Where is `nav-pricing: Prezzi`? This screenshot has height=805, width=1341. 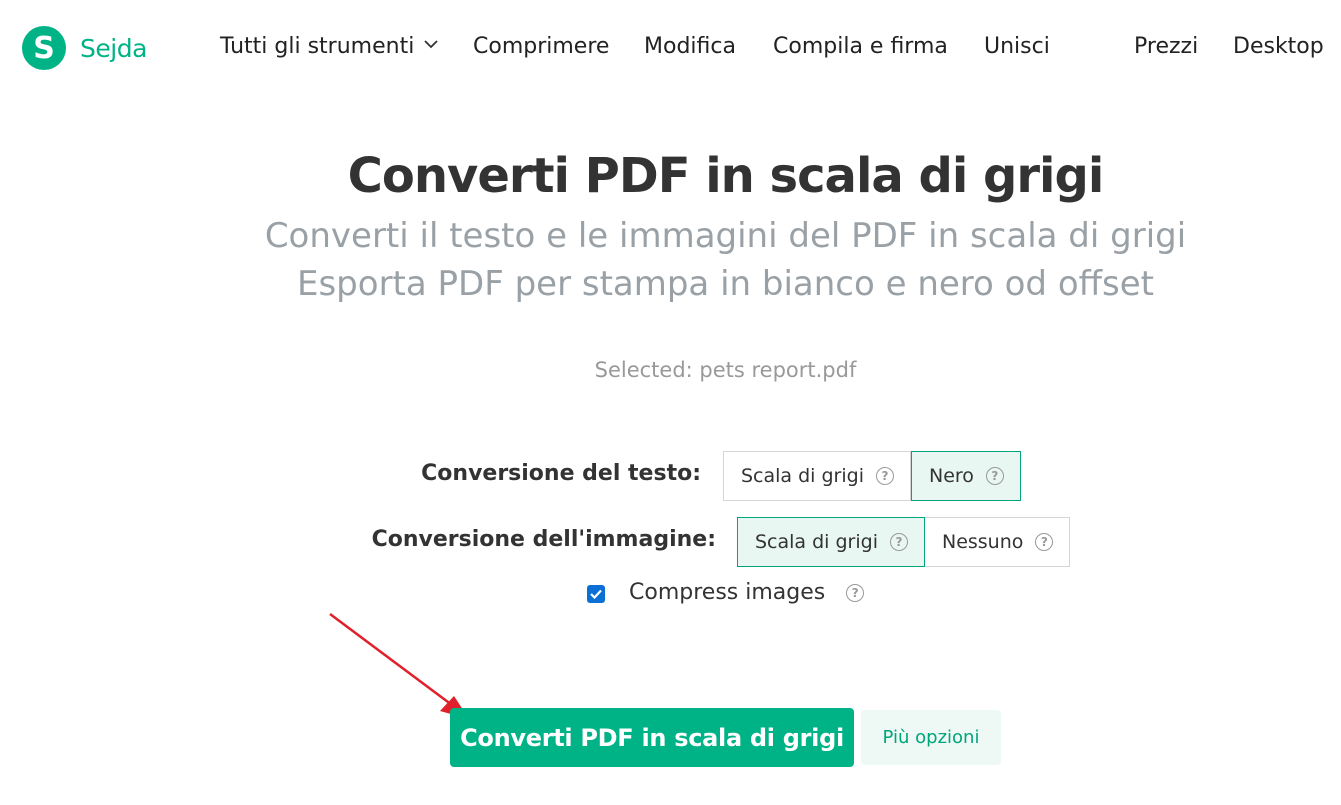 nav-pricing: Prezzi is located at coordinates (1166, 46).